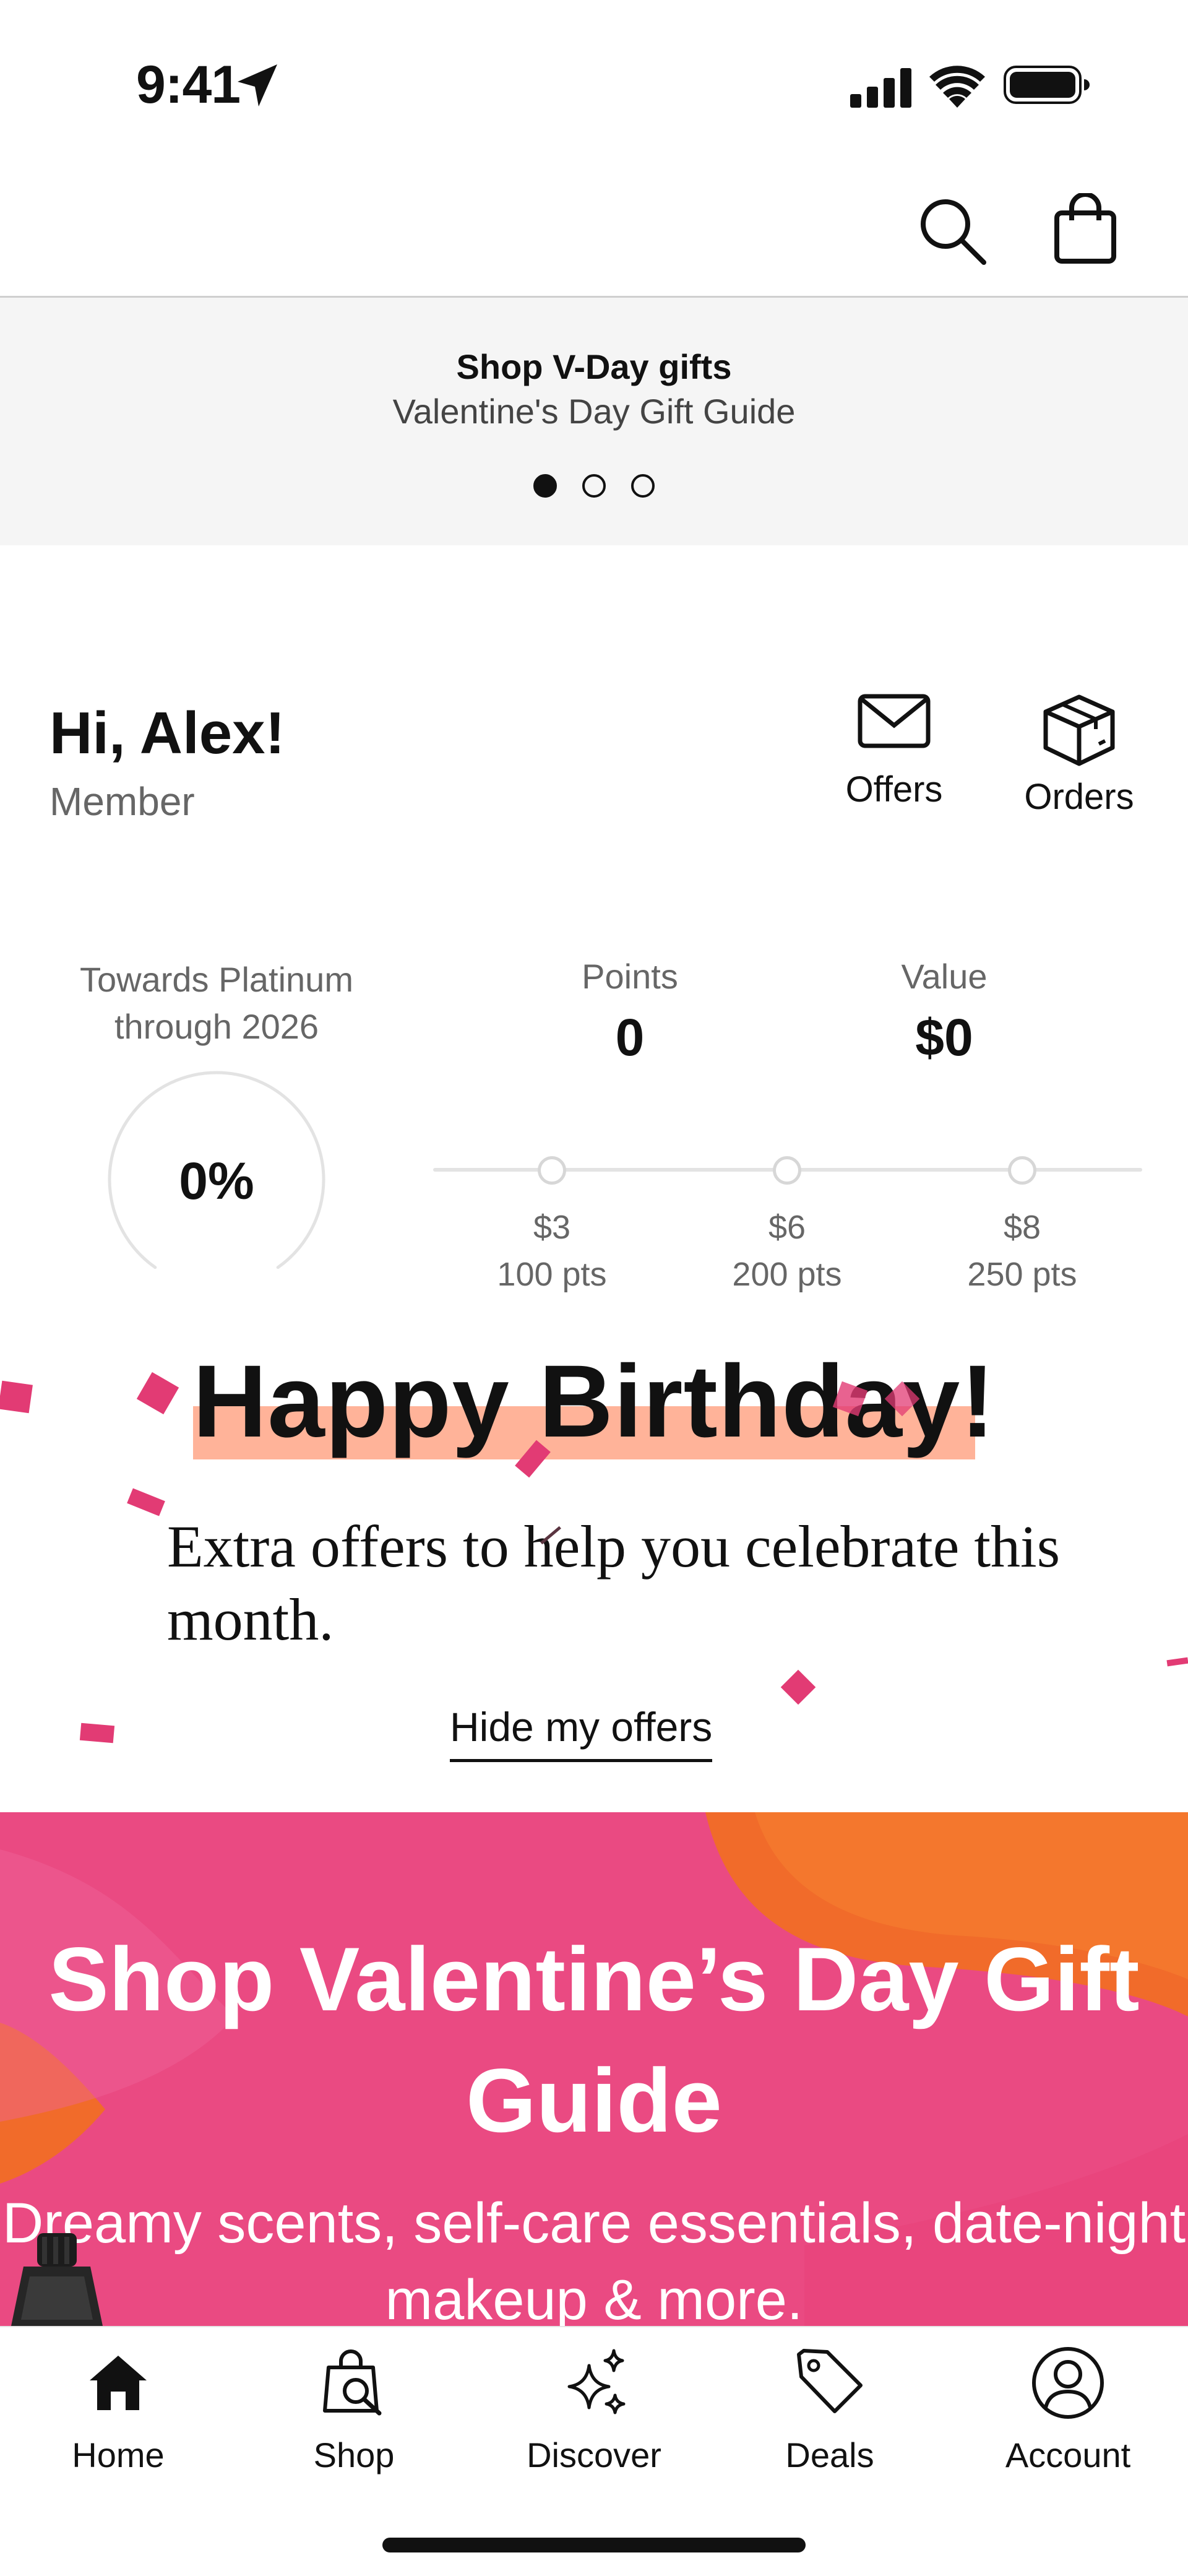 The image size is (1188, 2576). I want to click on tab-home-label: Home, so click(118, 2455).